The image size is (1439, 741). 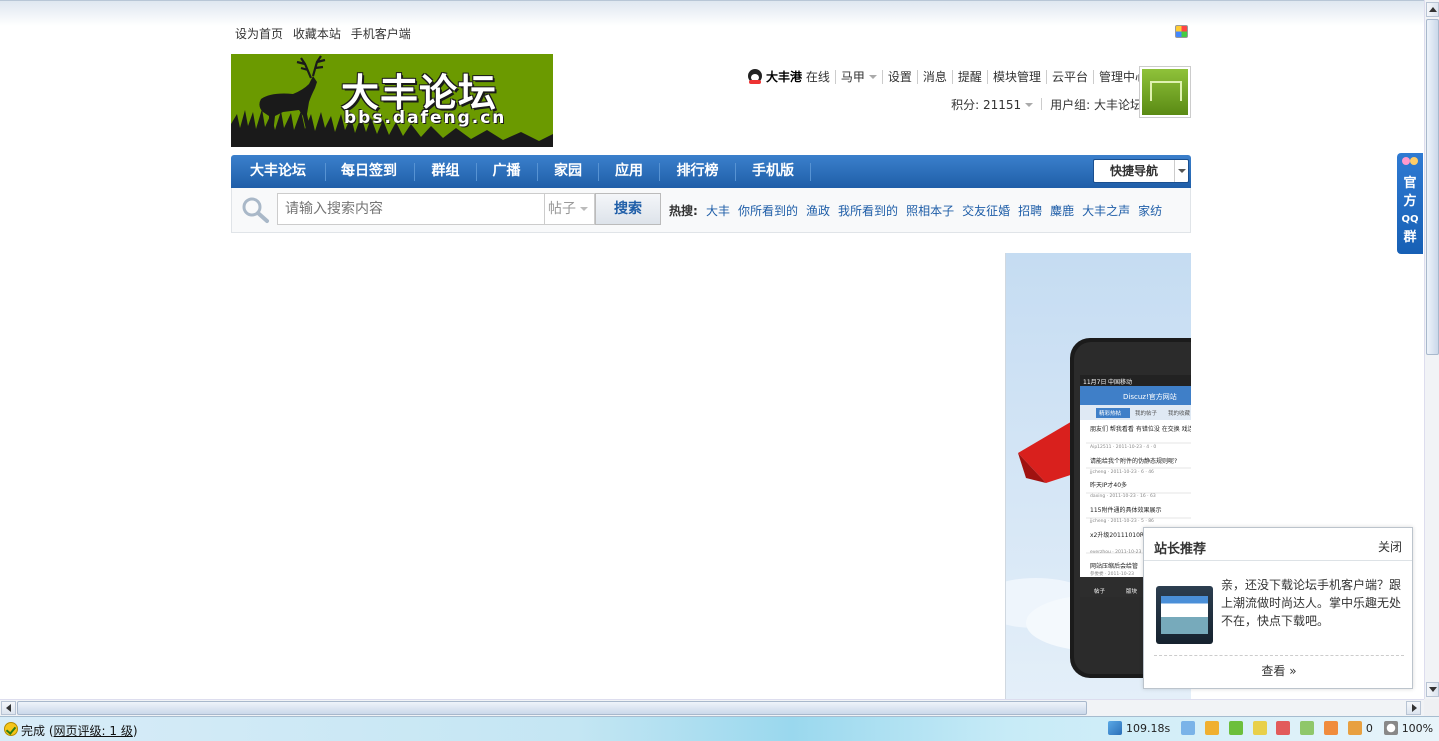 I want to click on main-navbar: 大丰论坛 每日签到 群组 广播 家园 应用 排行榜 手机版 快捷导航, so click(x=711, y=171).